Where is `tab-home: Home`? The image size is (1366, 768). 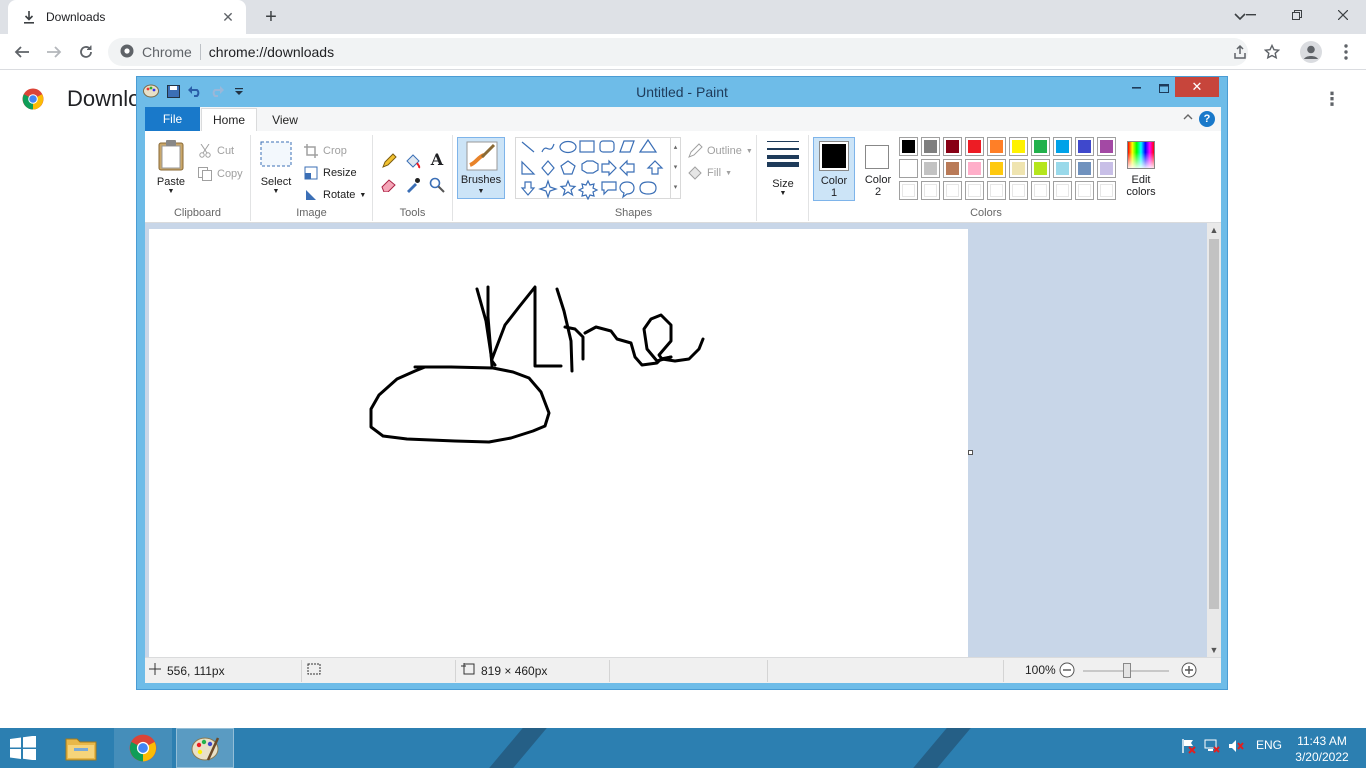 tab-home: Home is located at coordinates (229, 119).